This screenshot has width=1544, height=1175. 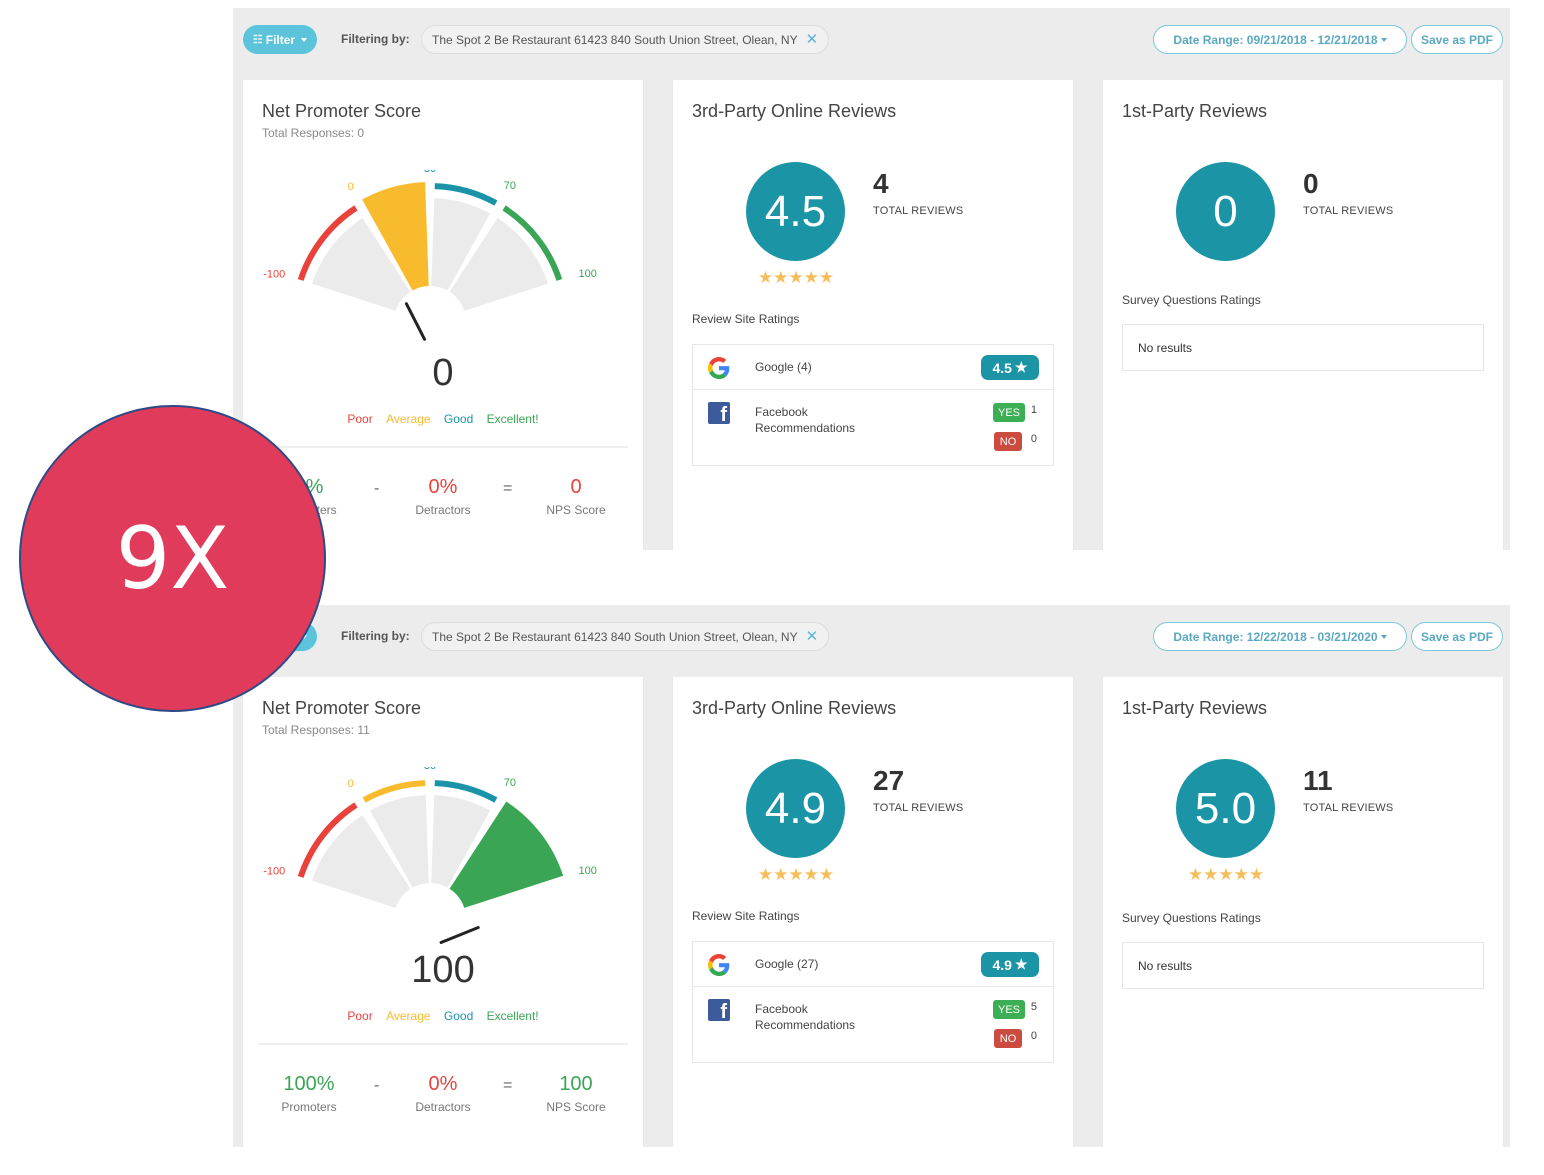 What do you see at coordinates (430, 769) in the screenshot?
I see `gauge-tick-label: 30` at bounding box center [430, 769].